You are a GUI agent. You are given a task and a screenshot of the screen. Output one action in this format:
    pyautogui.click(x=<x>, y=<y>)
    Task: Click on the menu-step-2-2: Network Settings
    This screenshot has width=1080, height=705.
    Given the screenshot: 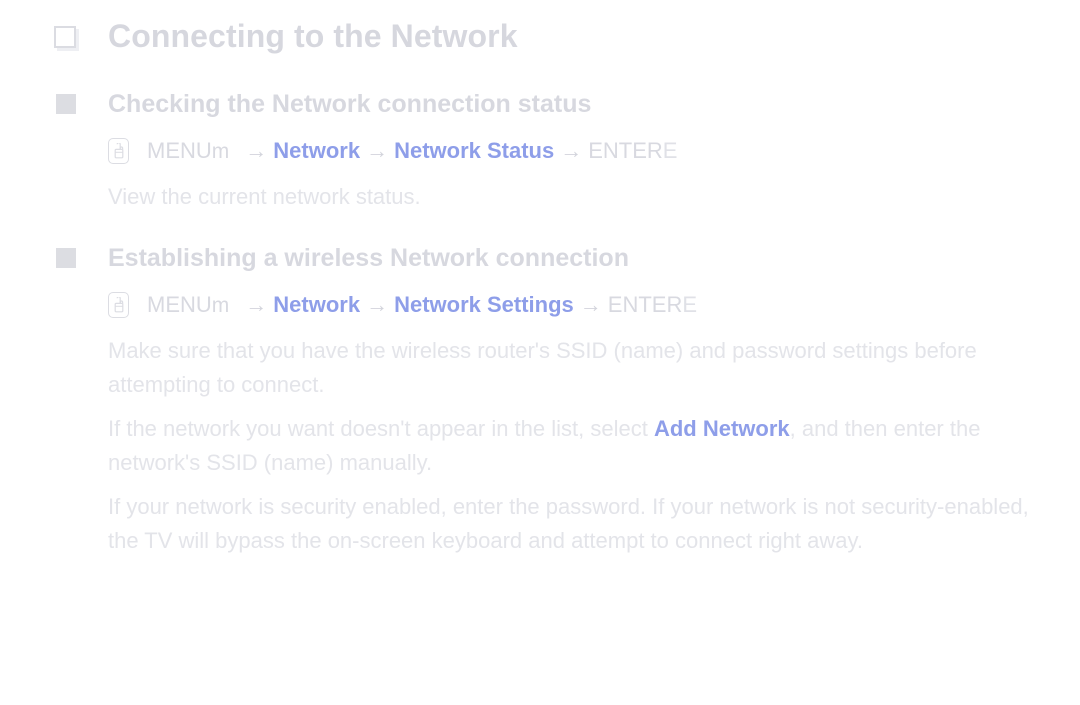 What is the action you would take?
    pyautogui.click(x=484, y=305)
    